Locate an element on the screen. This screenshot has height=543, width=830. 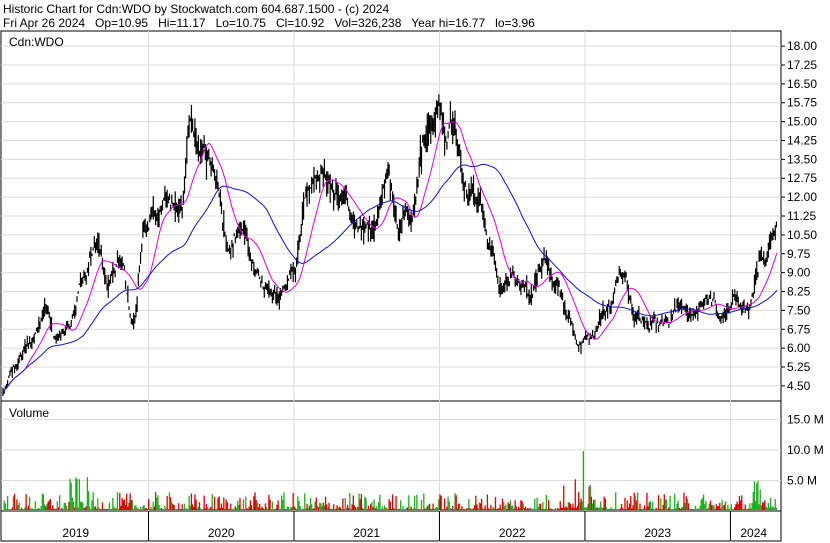
price-tick-label: 11.25 is located at coordinates (801, 216).